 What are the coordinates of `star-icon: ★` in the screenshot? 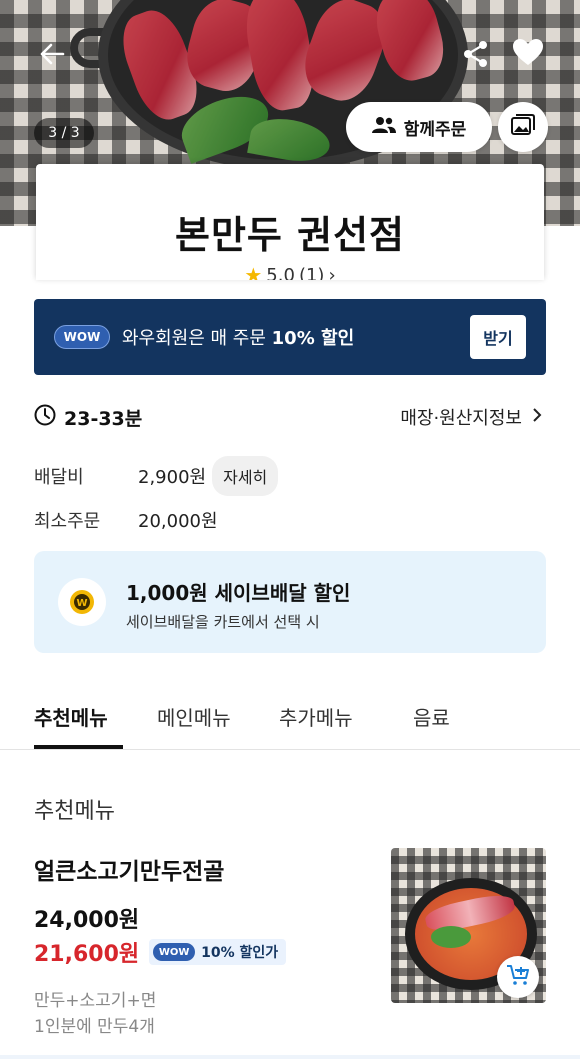 It's located at (253, 271).